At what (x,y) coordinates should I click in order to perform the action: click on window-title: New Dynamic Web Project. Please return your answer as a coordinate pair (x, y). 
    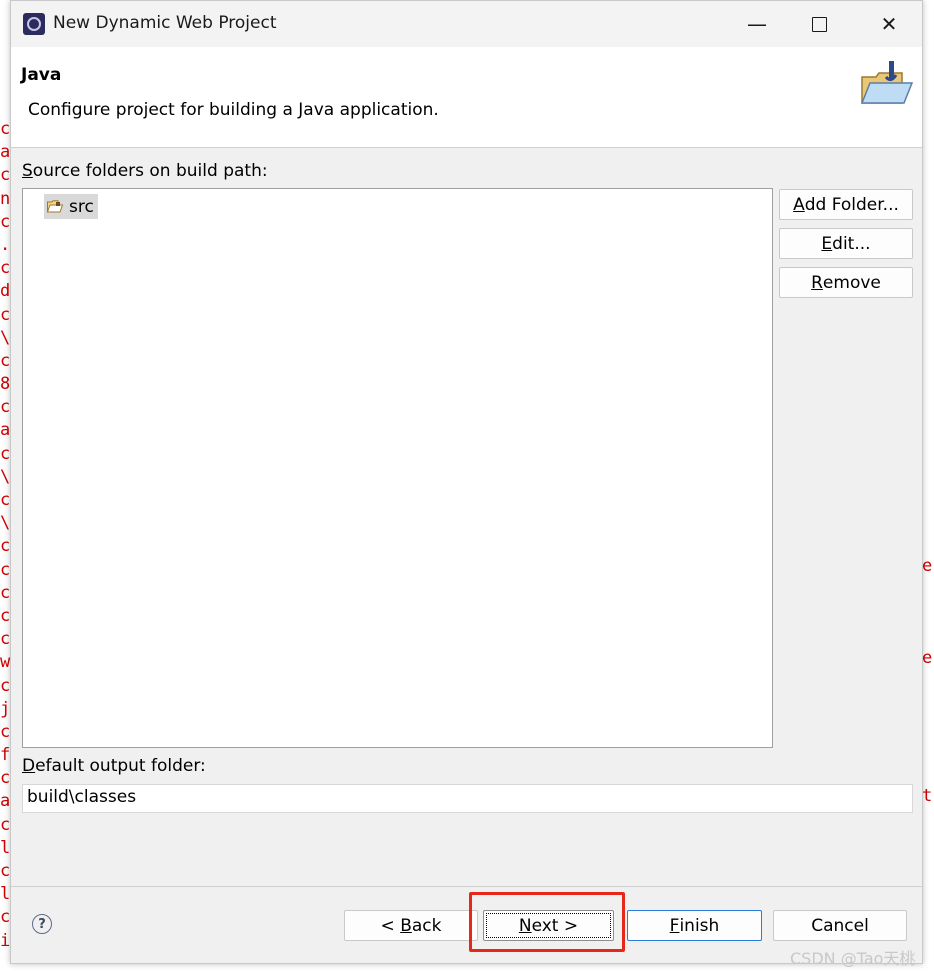
    Looking at the image, I should click on (165, 23).